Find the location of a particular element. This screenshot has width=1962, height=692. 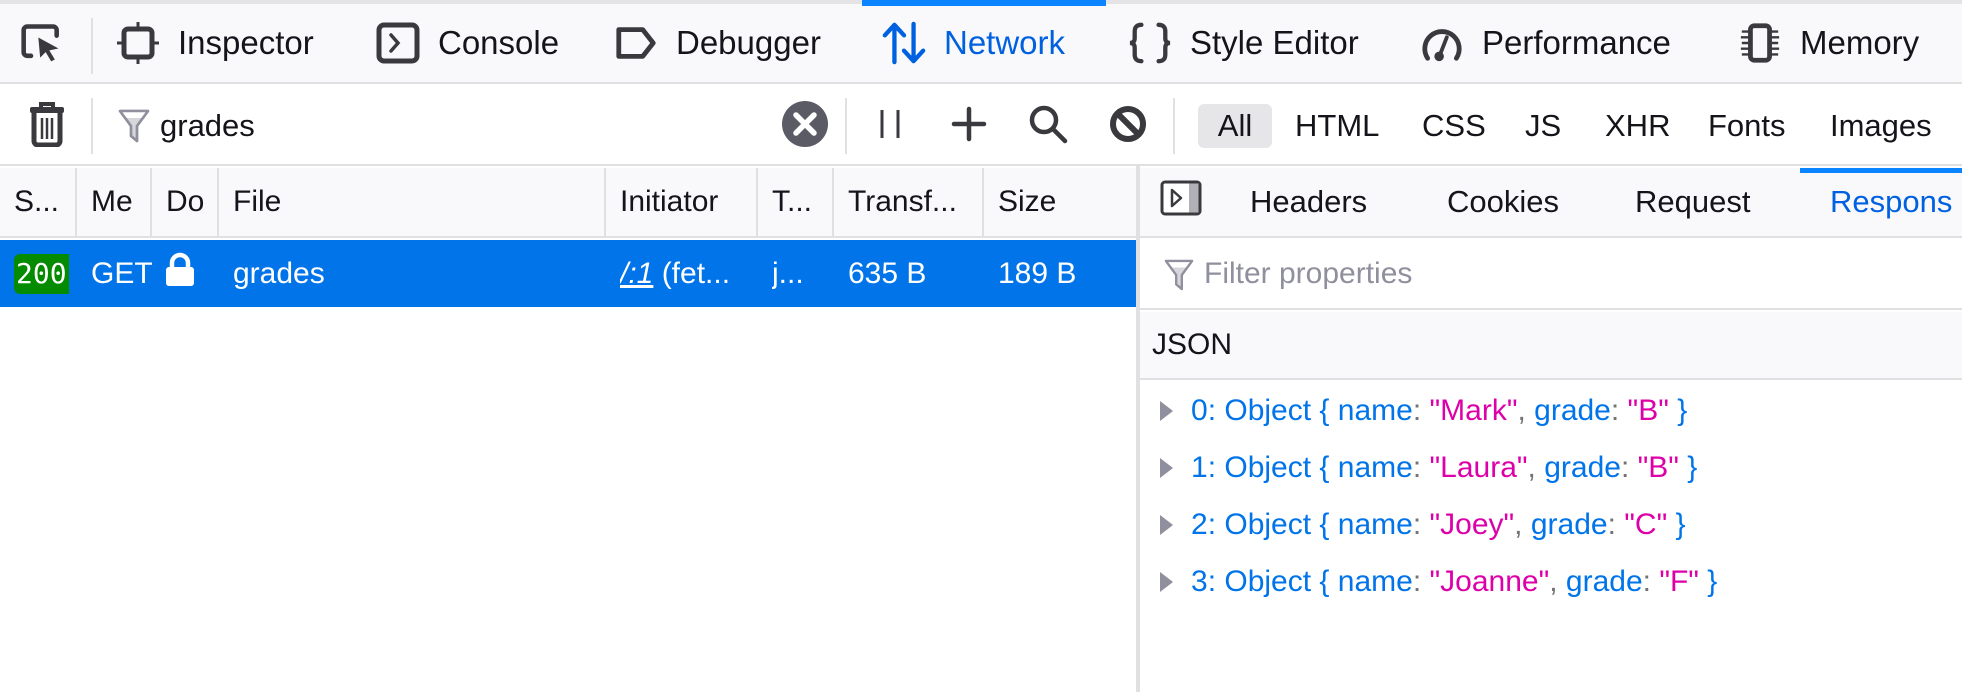

clear-filter-button is located at coordinates (805, 126).